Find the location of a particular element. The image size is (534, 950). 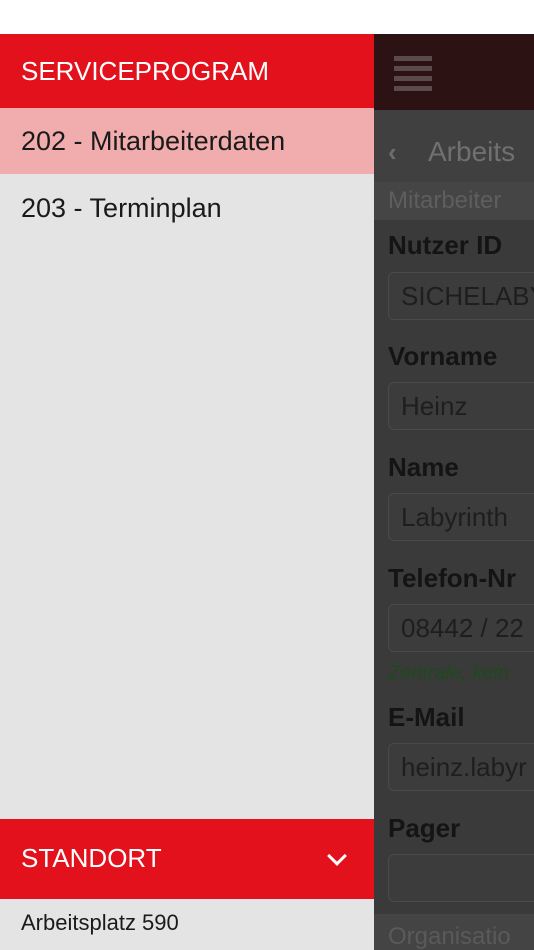

name-field: Labyrinth is located at coordinates (461, 517).